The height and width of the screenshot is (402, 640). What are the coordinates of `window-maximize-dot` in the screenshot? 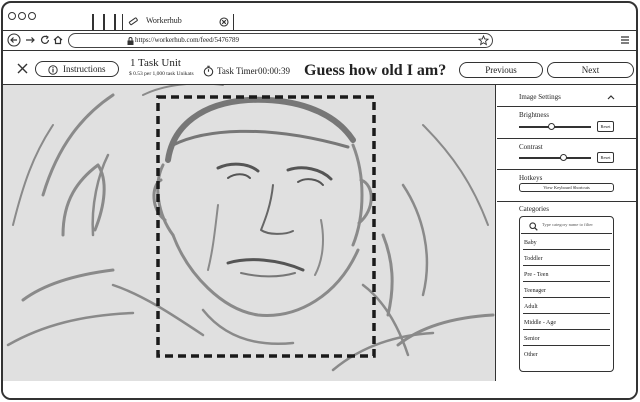 It's located at (32, 16).